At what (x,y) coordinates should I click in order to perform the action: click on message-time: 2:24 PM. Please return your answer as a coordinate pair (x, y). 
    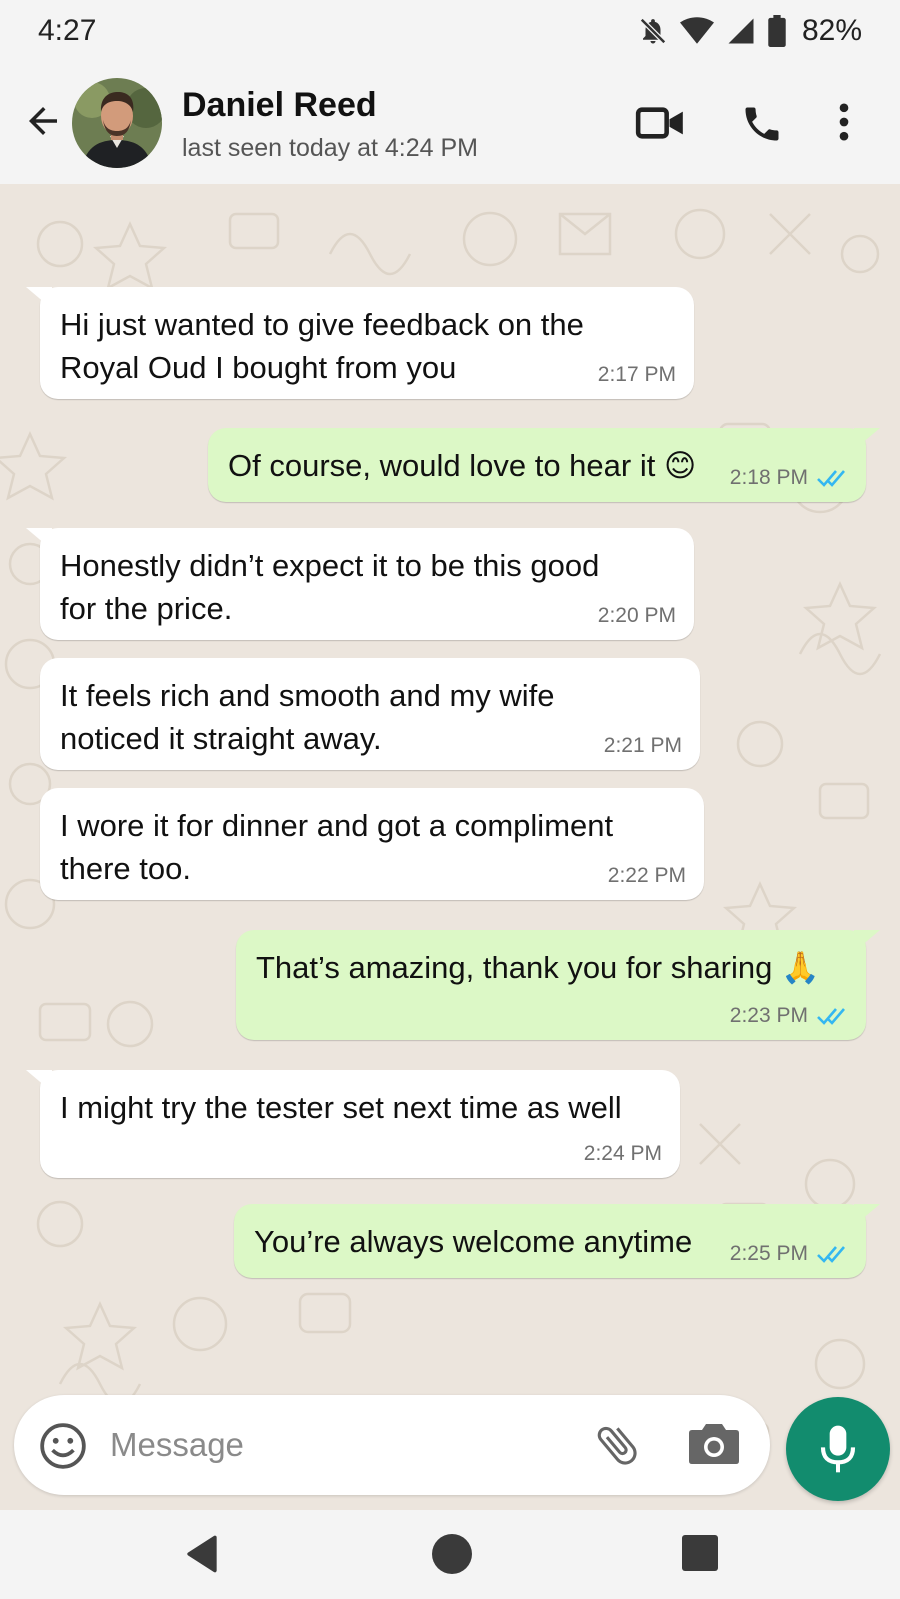
    Looking at the image, I should click on (622, 1153).